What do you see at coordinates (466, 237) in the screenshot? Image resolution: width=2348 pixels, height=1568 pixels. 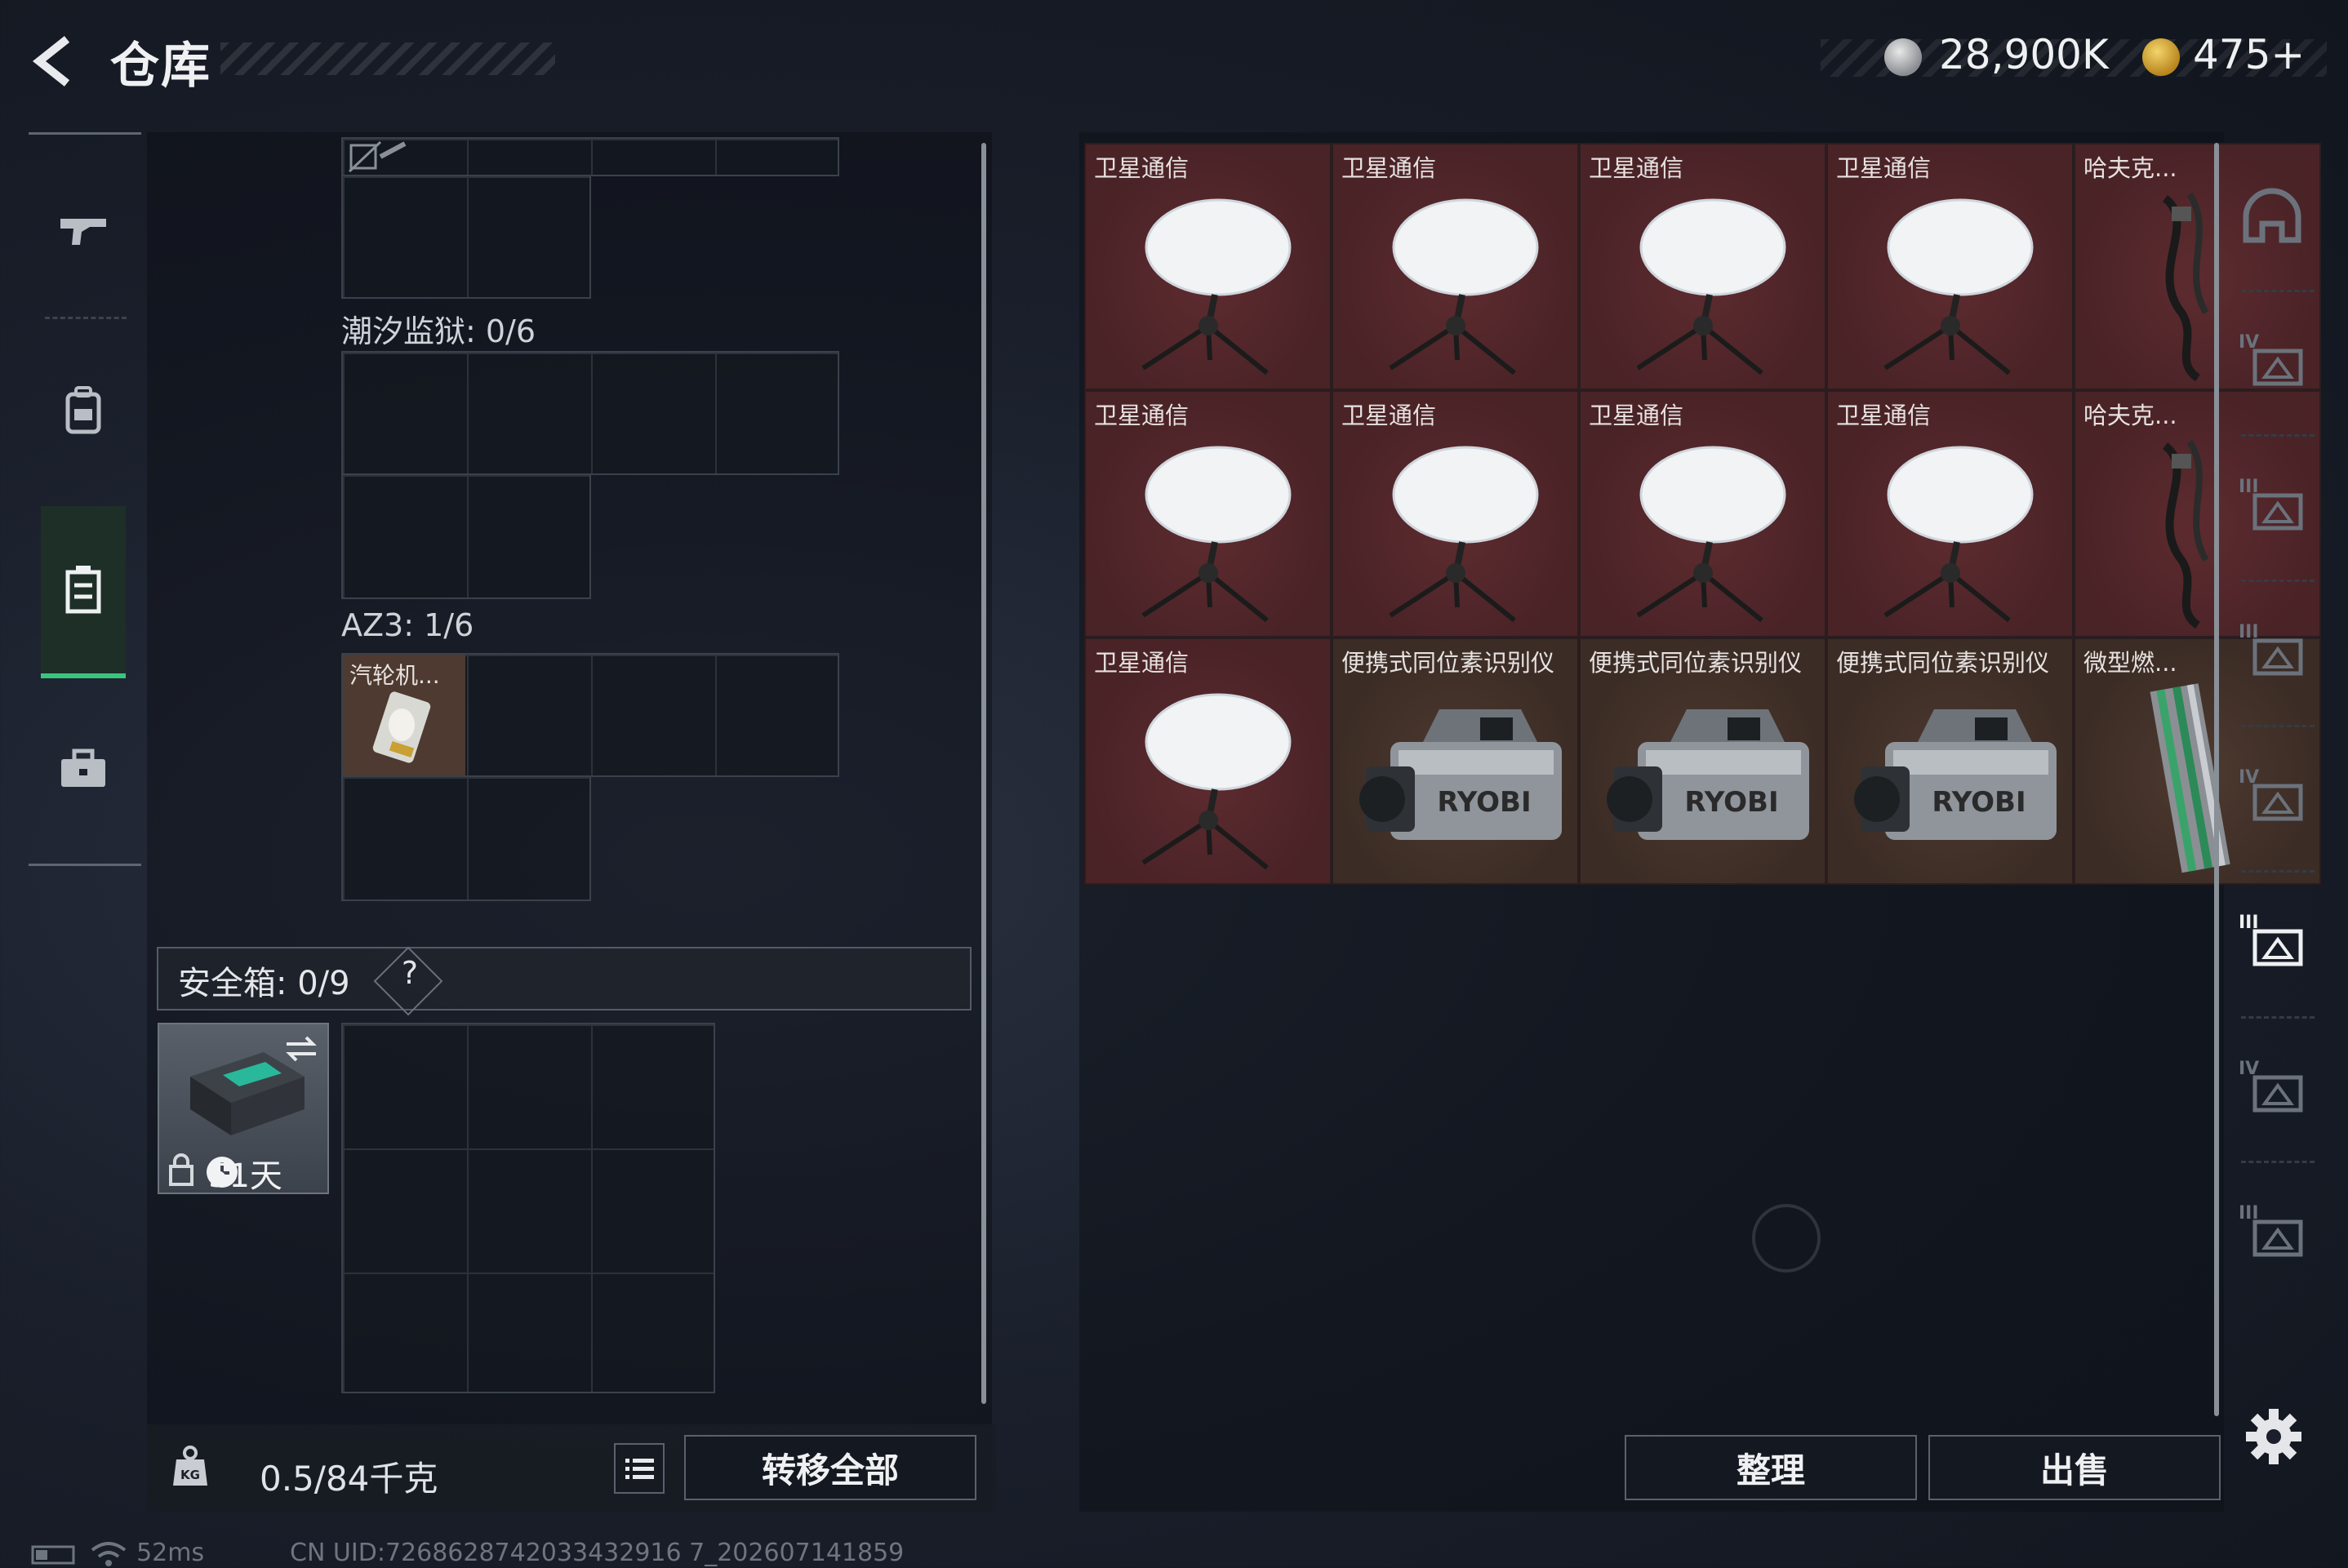 I see `container-grid-top-lower` at bounding box center [466, 237].